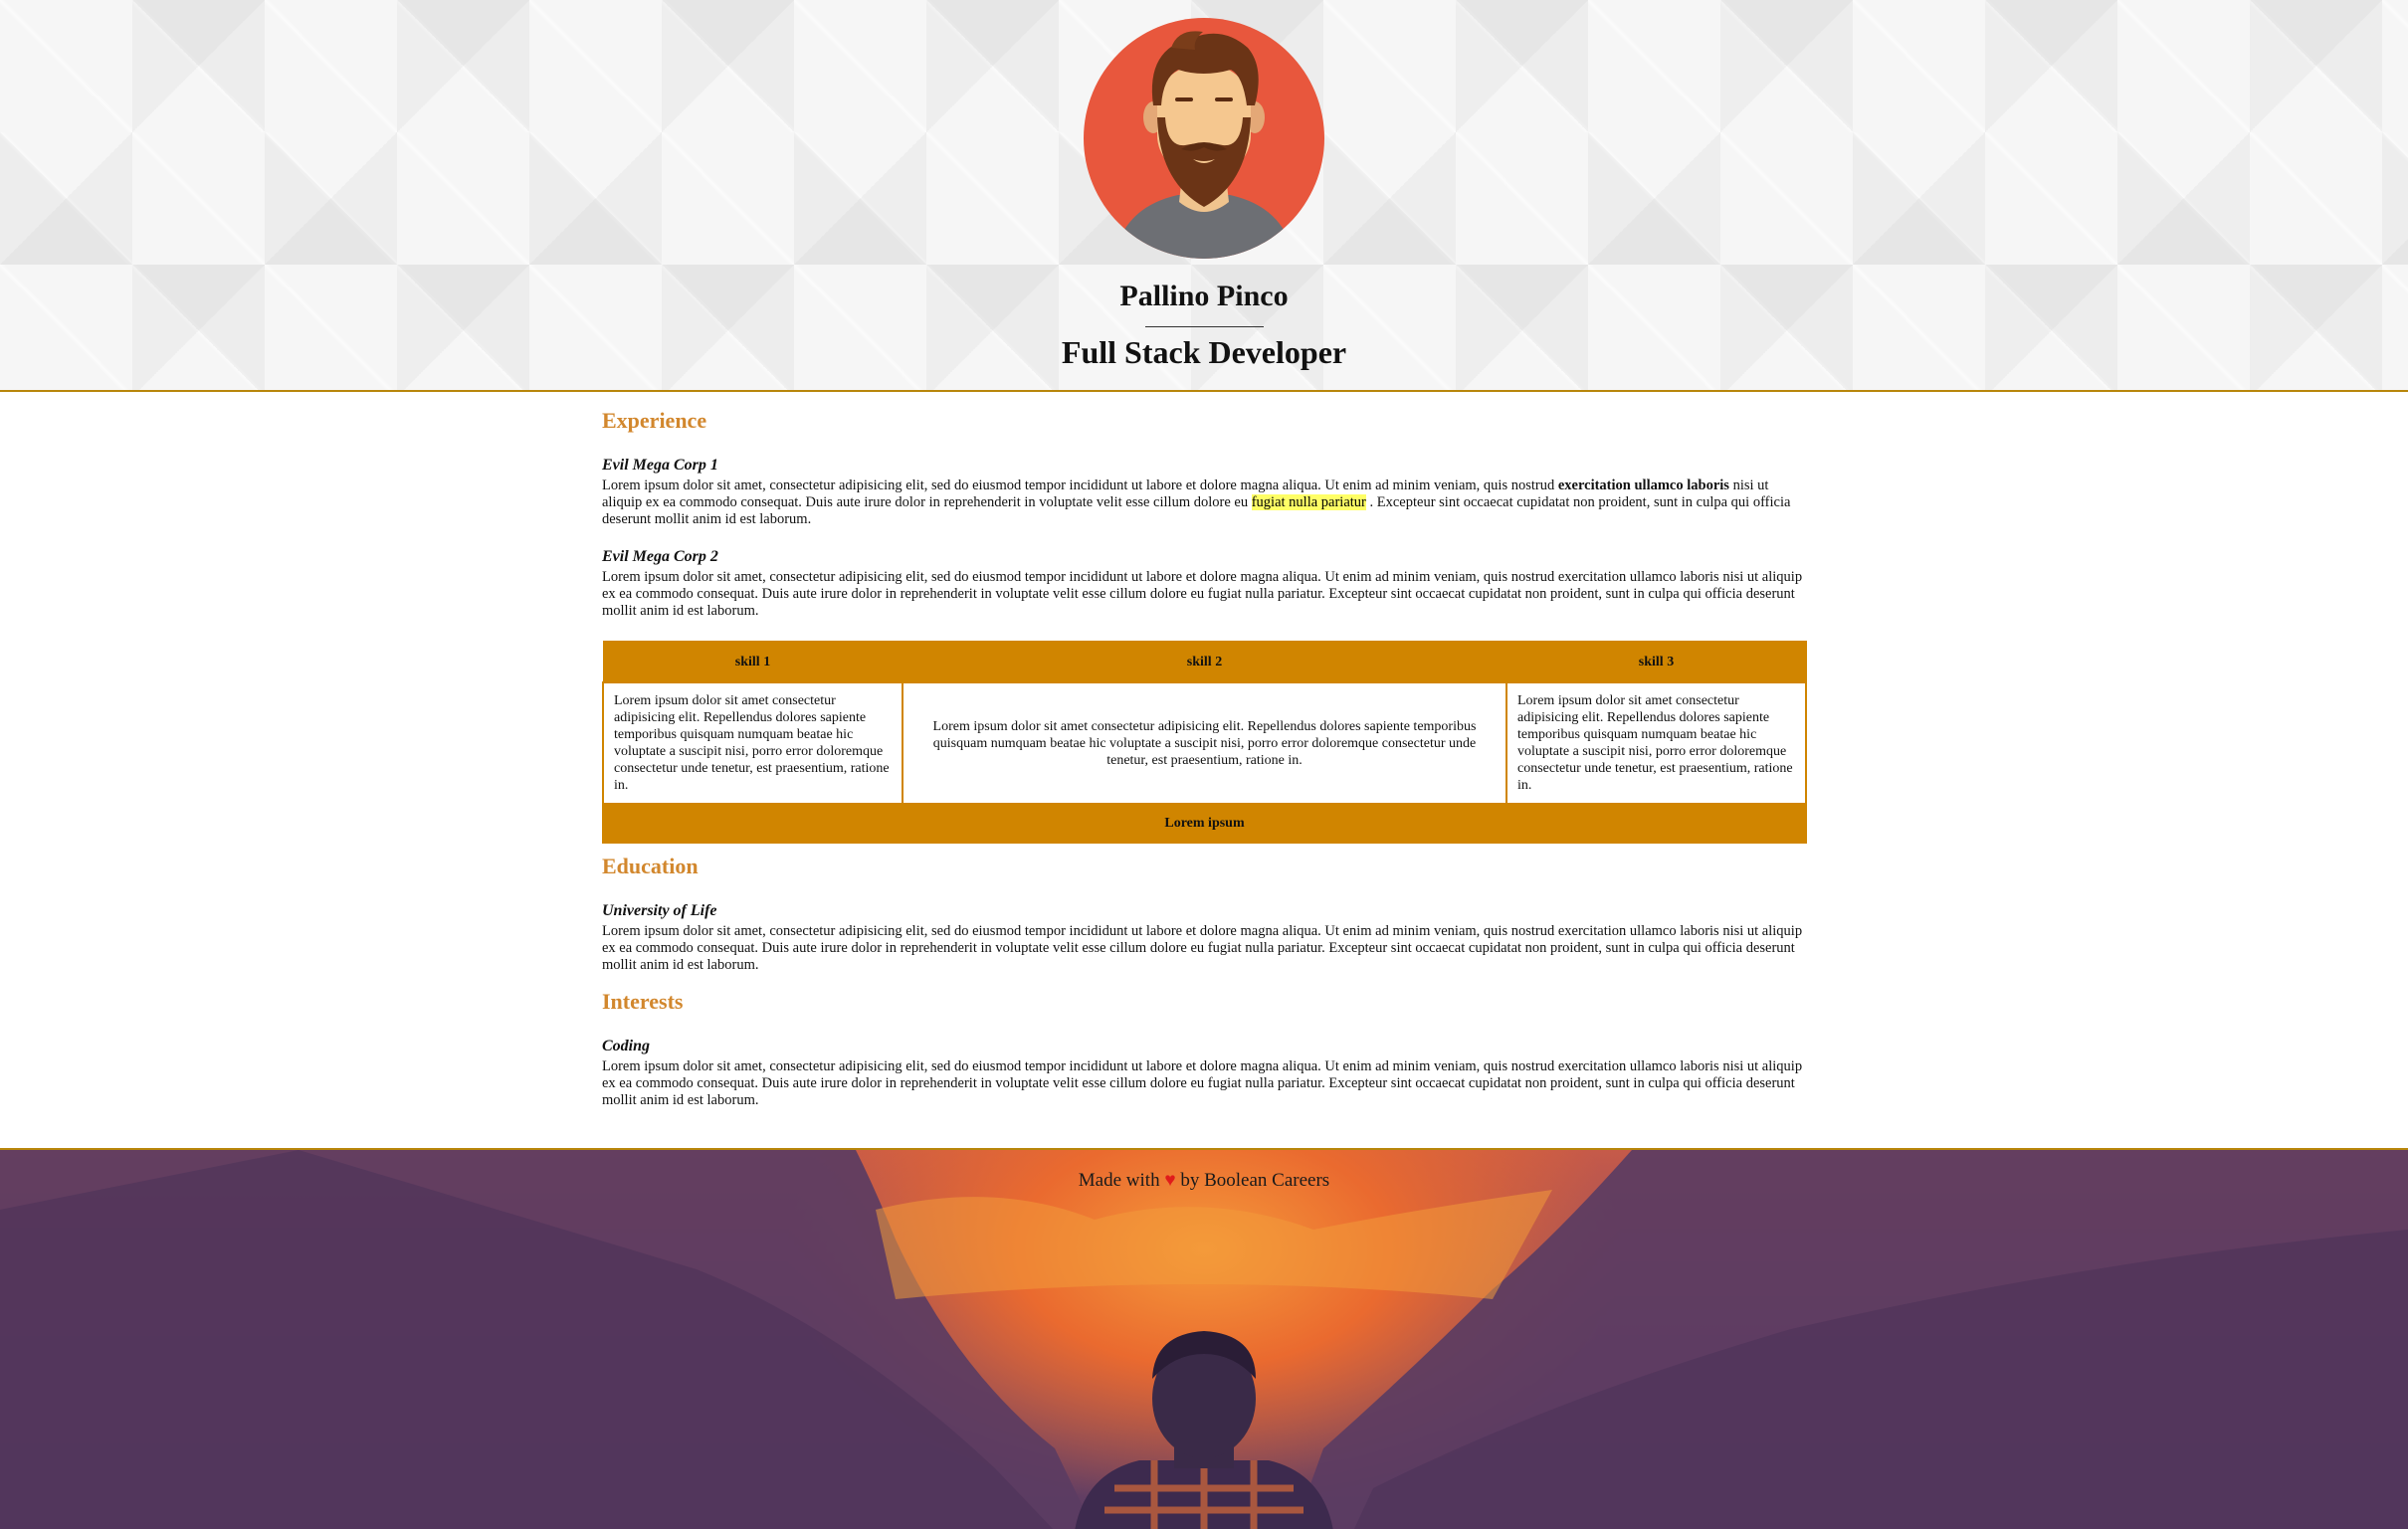  What do you see at coordinates (1170, 1181) in the screenshot?
I see `heart-icon: ♥` at bounding box center [1170, 1181].